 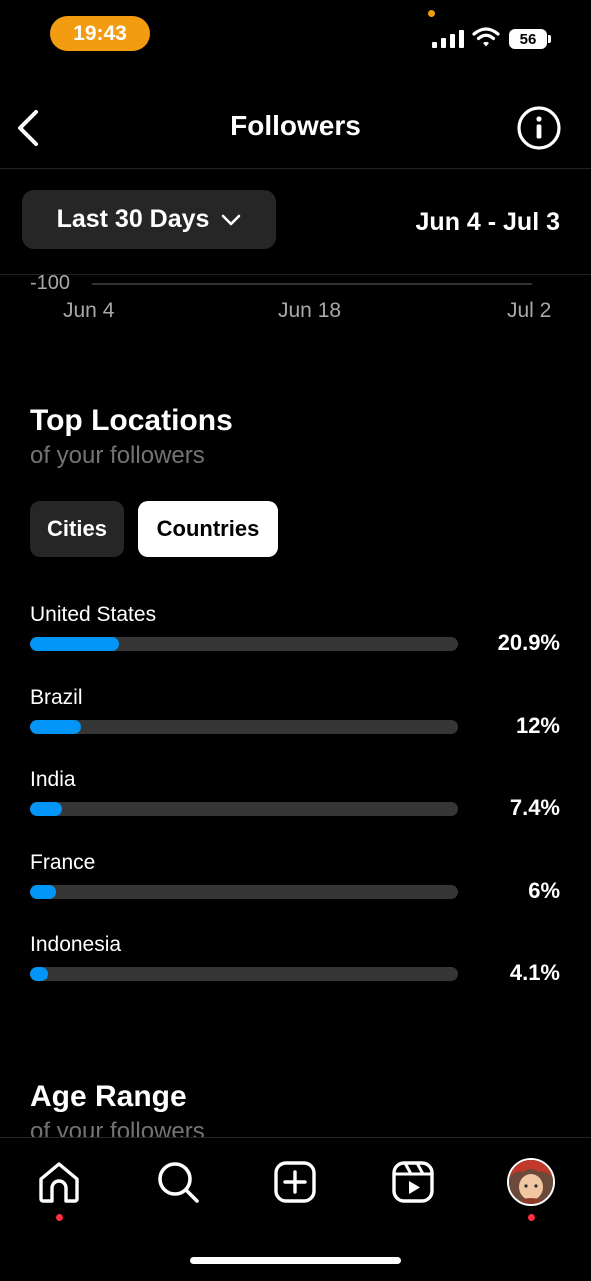 I want to click on date-range: Jun 4 - Jul 3, so click(x=487, y=222).